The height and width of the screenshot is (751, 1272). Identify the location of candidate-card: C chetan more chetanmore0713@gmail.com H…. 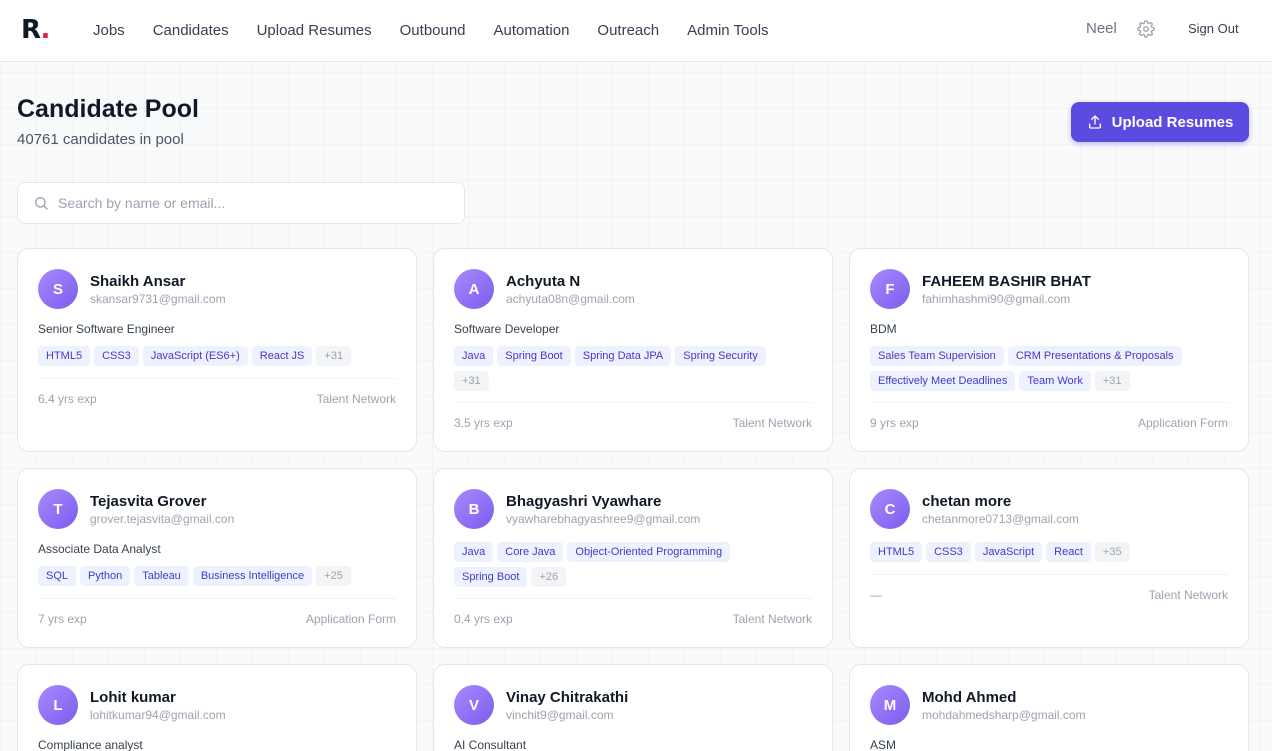
(1049, 558).